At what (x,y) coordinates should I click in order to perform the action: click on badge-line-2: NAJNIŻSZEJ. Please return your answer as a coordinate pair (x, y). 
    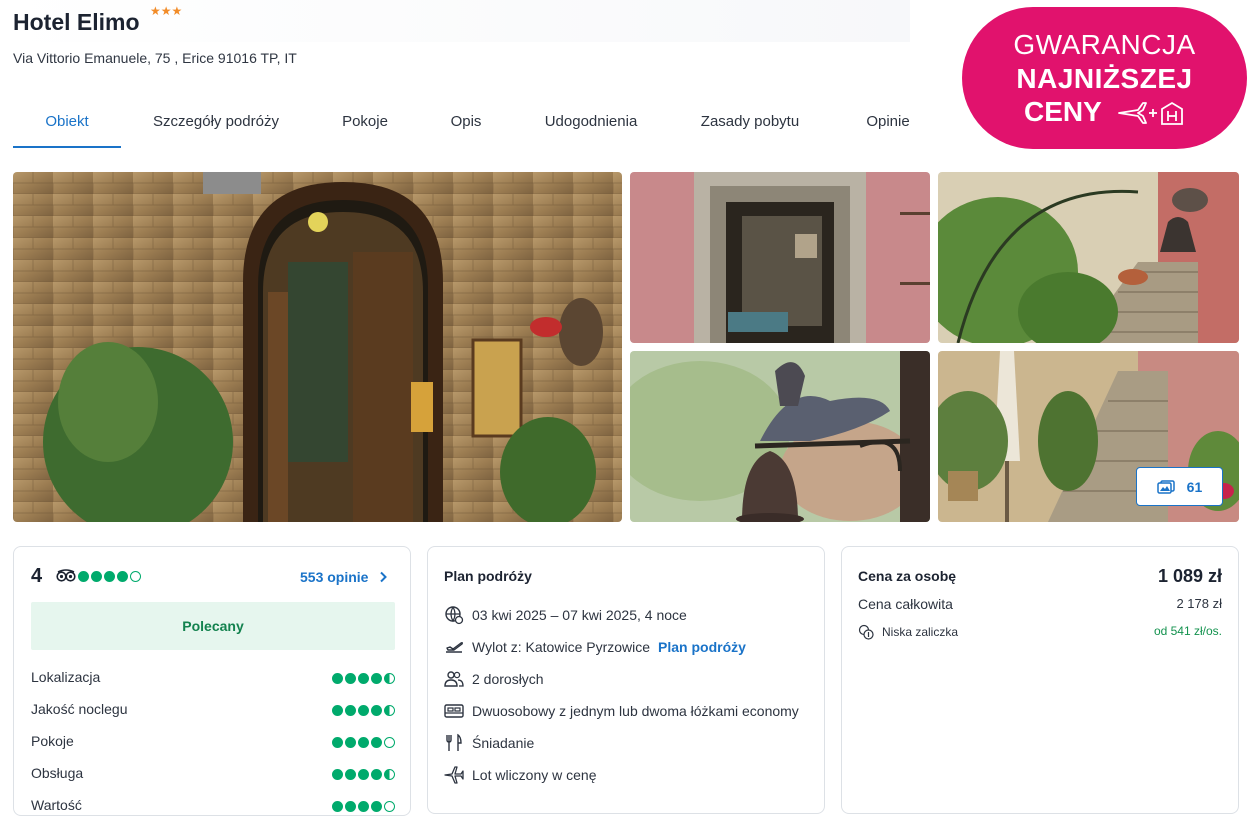
    Looking at the image, I should click on (1104, 78).